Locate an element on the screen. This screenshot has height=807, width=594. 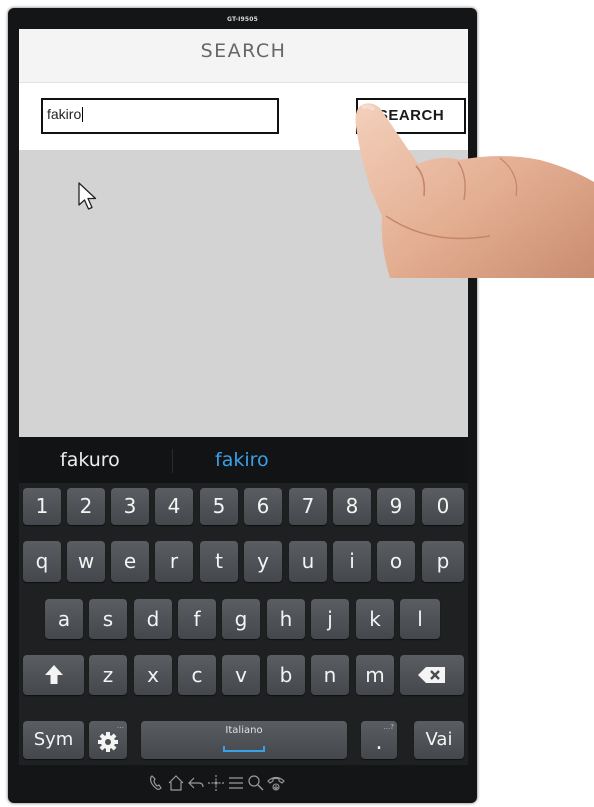
text-caret is located at coordinates (83, 114).